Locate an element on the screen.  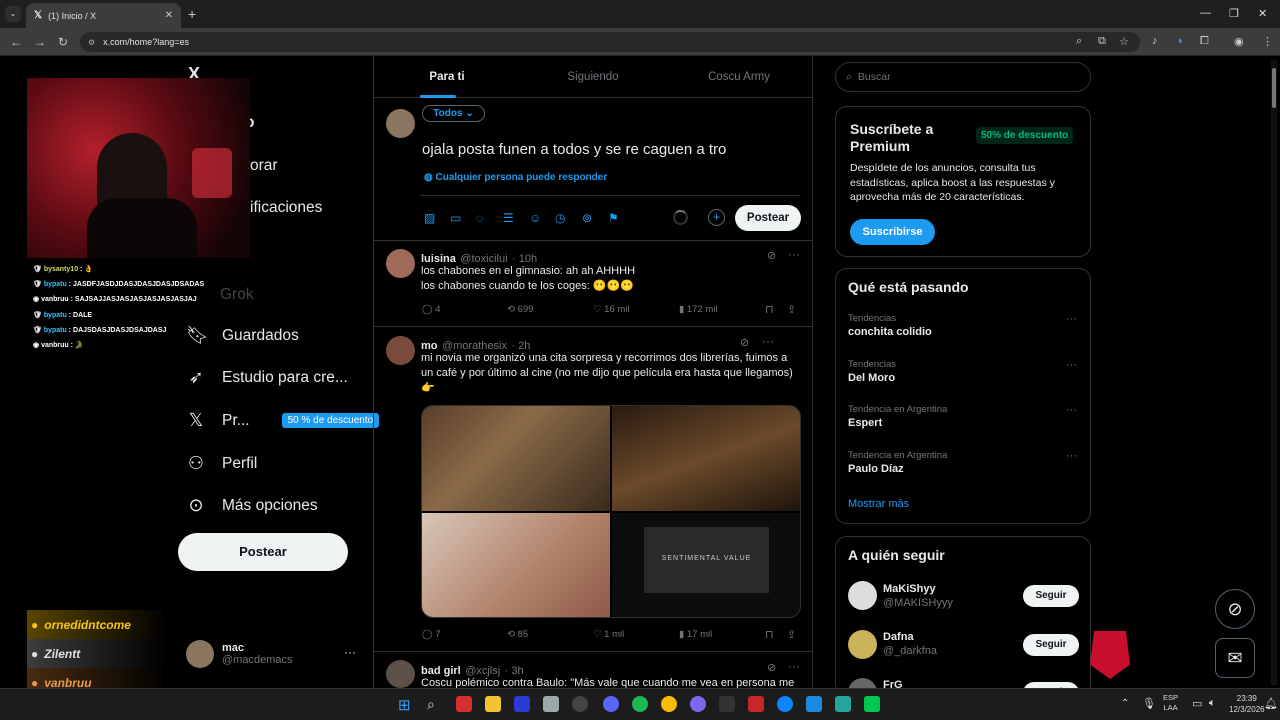
forward-icon: → is located at coordinates (40, 42).